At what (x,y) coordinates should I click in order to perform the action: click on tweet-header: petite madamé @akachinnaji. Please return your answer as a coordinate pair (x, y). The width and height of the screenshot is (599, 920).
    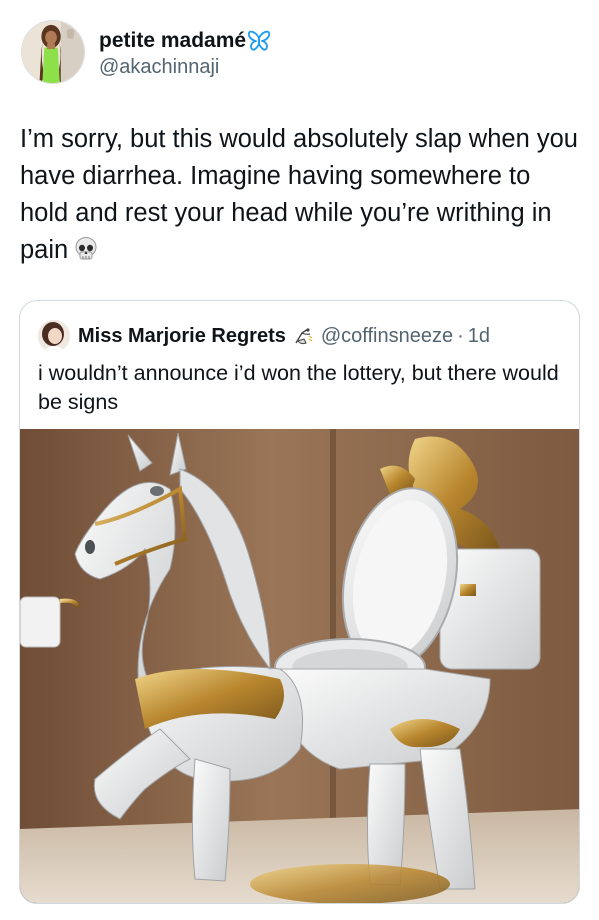
    Looking at the image, I should click on (146, 53).